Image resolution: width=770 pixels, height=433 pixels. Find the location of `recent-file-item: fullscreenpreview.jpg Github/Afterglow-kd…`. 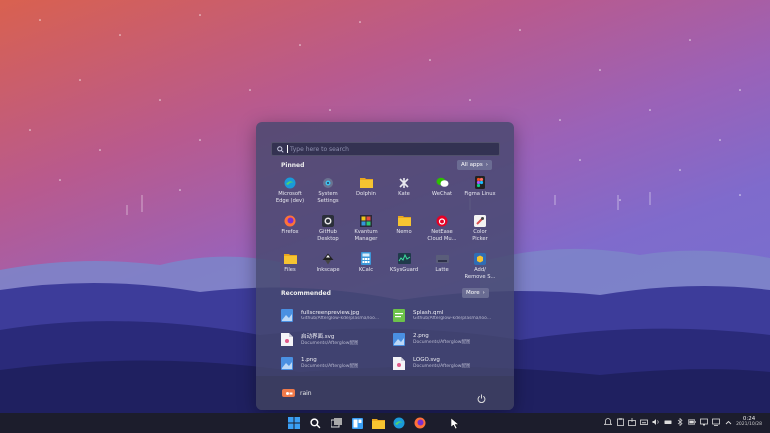

recent-file-item: fullscreenpreview.jpg Github/Afterglow-kd… is located at coordinates (332, 315).